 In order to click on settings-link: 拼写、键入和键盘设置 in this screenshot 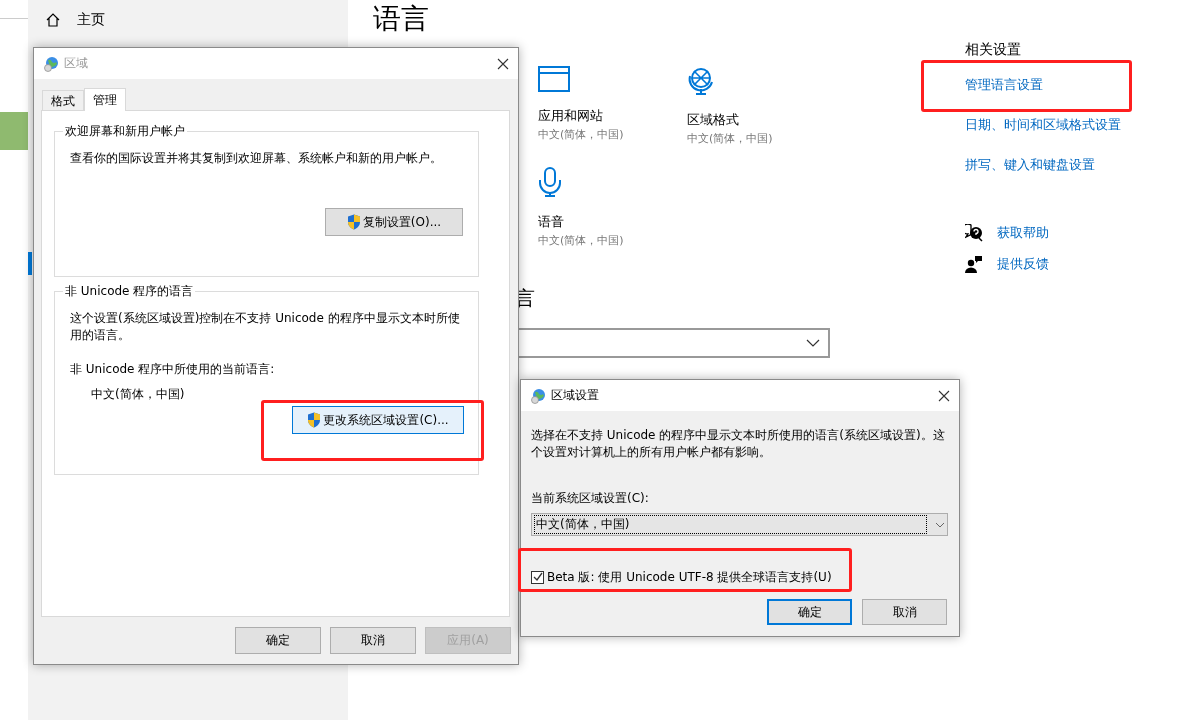, I will do `click(1030, 164)`.